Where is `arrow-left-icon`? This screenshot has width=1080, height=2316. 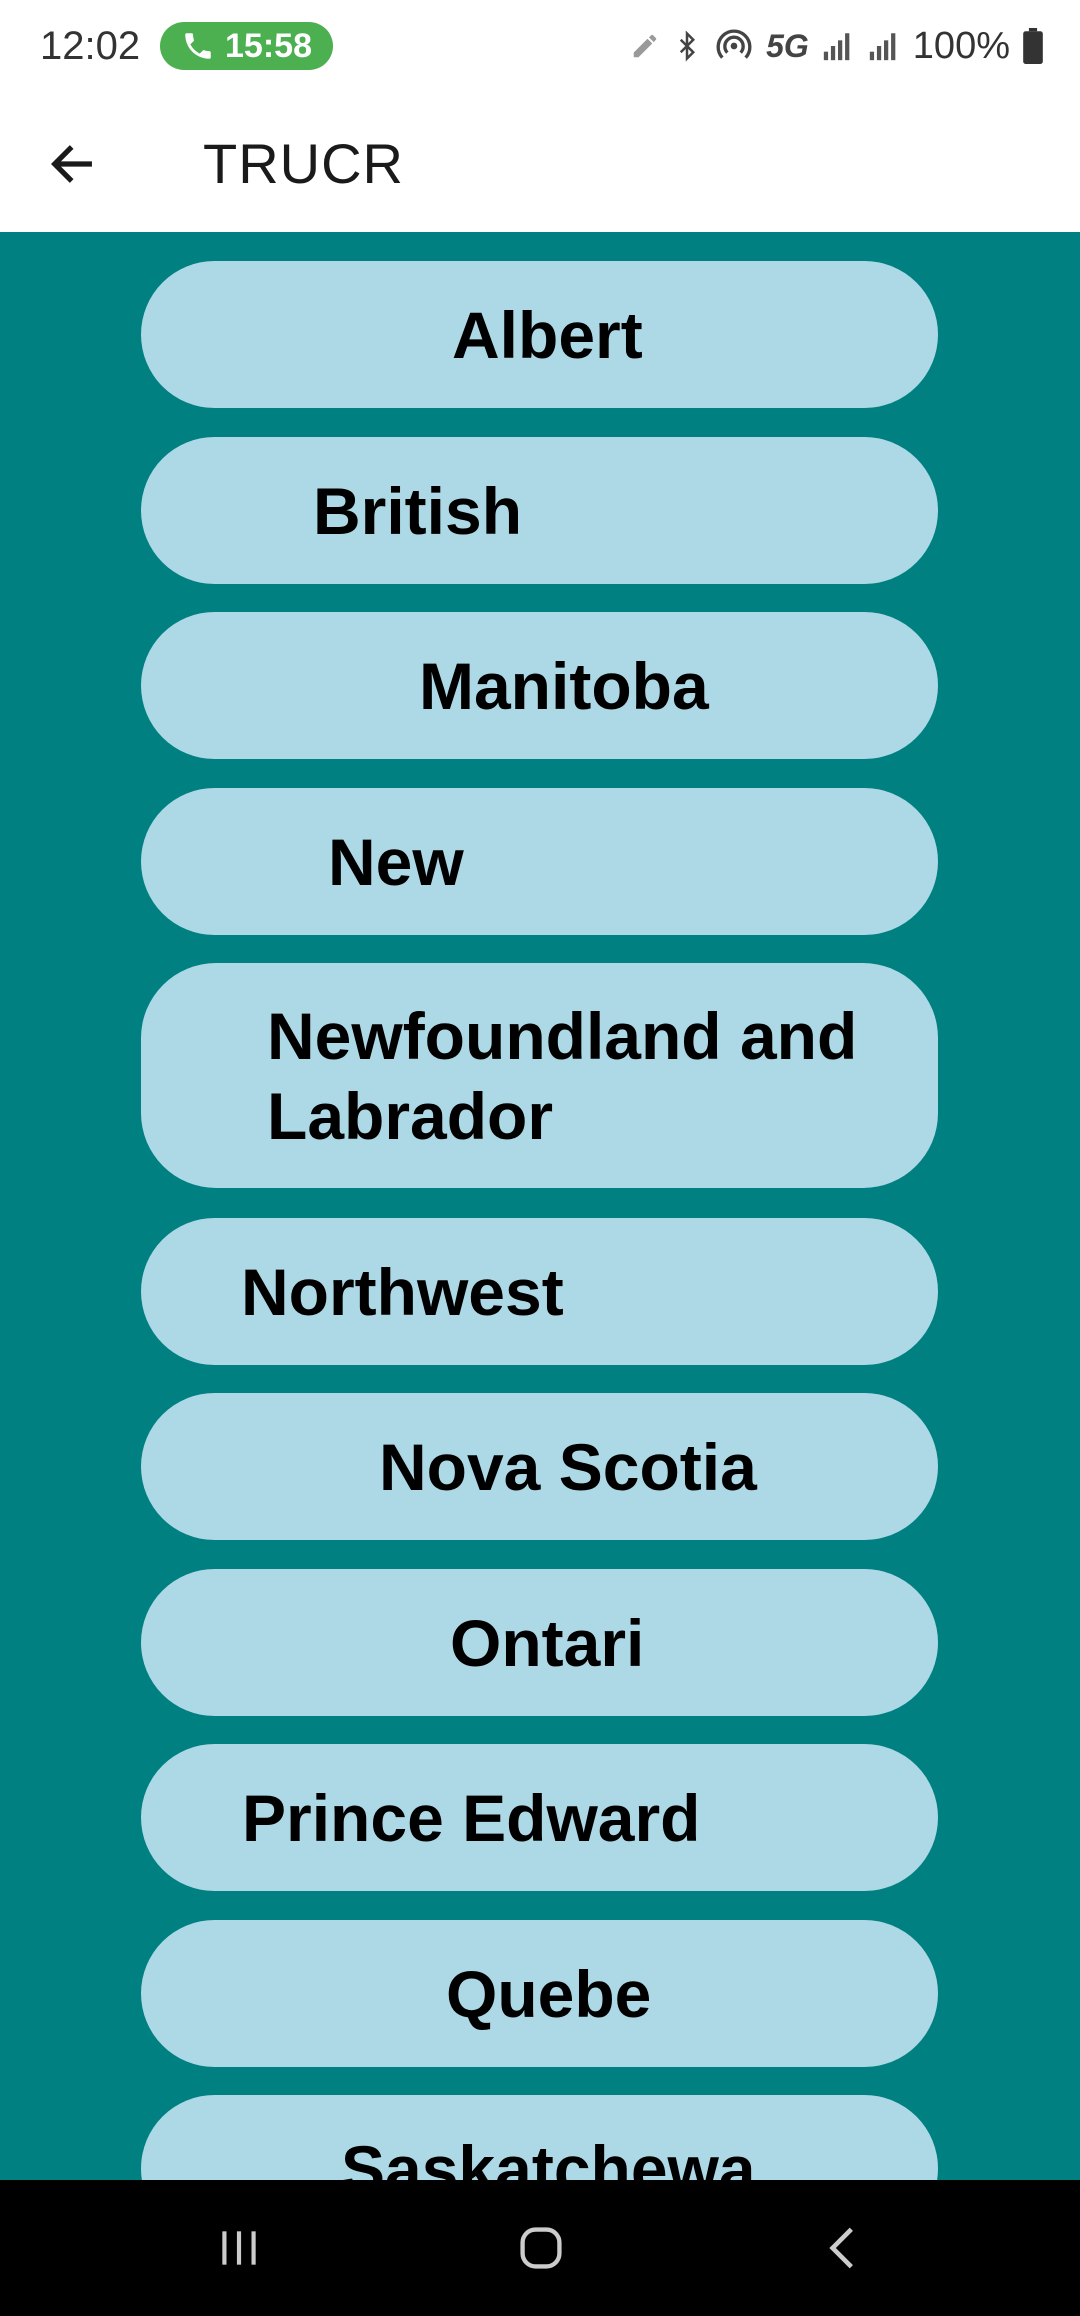 arrow-left-icon is located at coordinates (71, 164).